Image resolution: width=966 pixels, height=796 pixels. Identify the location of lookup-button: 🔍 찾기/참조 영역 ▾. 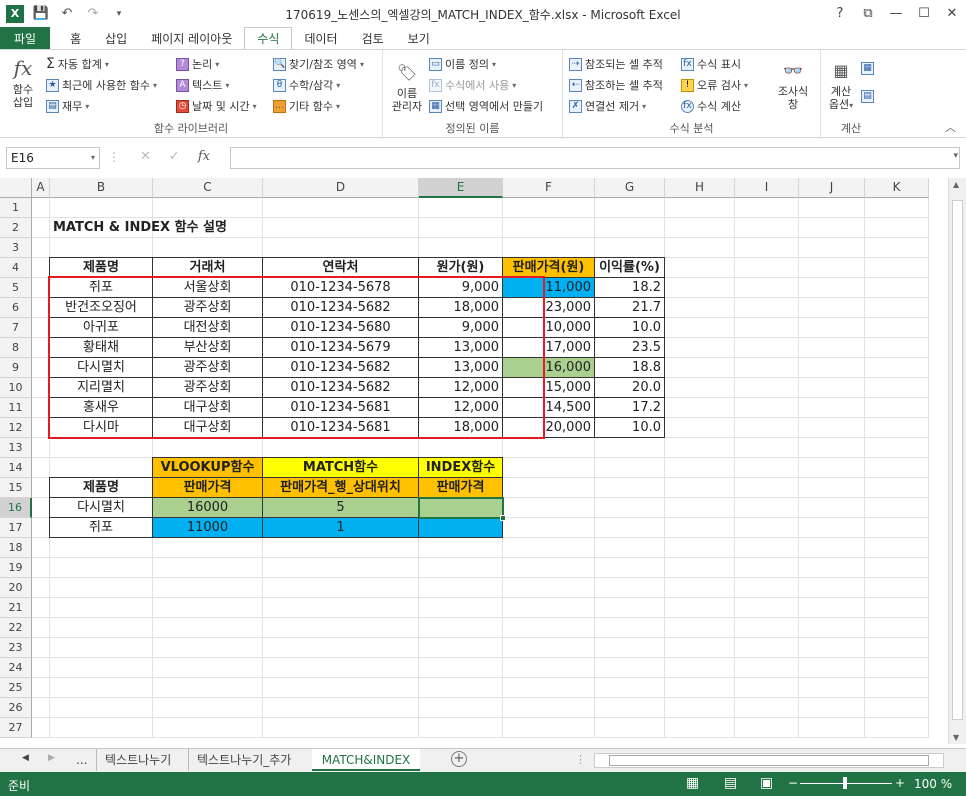
(318, 64).